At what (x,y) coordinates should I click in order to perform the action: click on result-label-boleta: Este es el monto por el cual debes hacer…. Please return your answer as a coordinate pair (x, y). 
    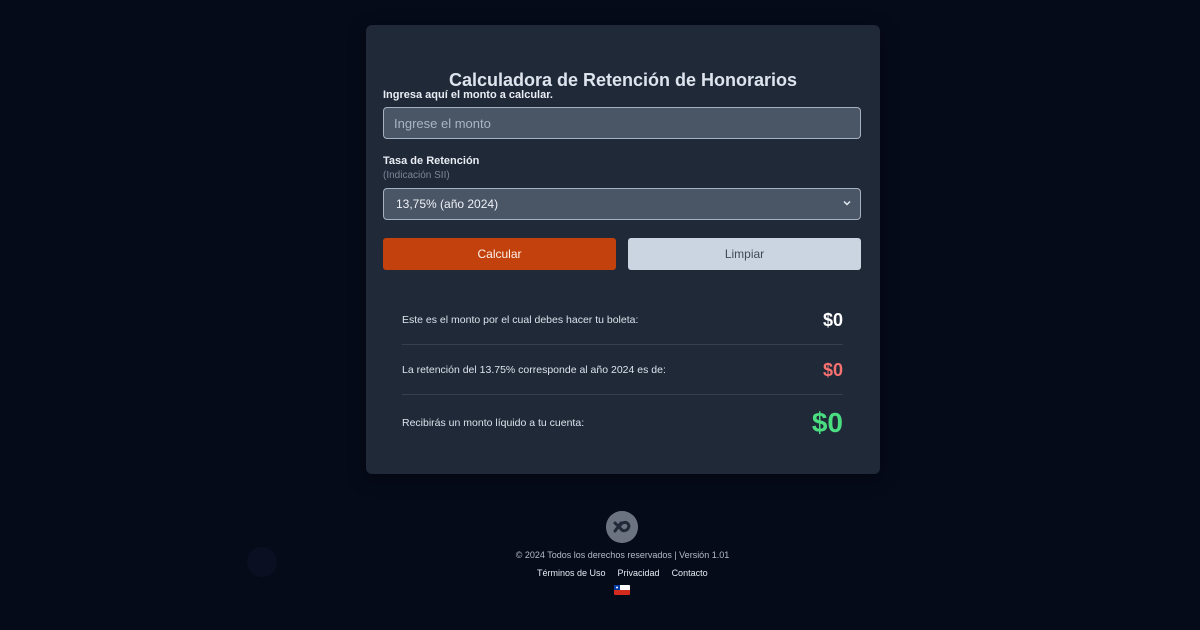
    Looking at the image, I should click on (520, 320).